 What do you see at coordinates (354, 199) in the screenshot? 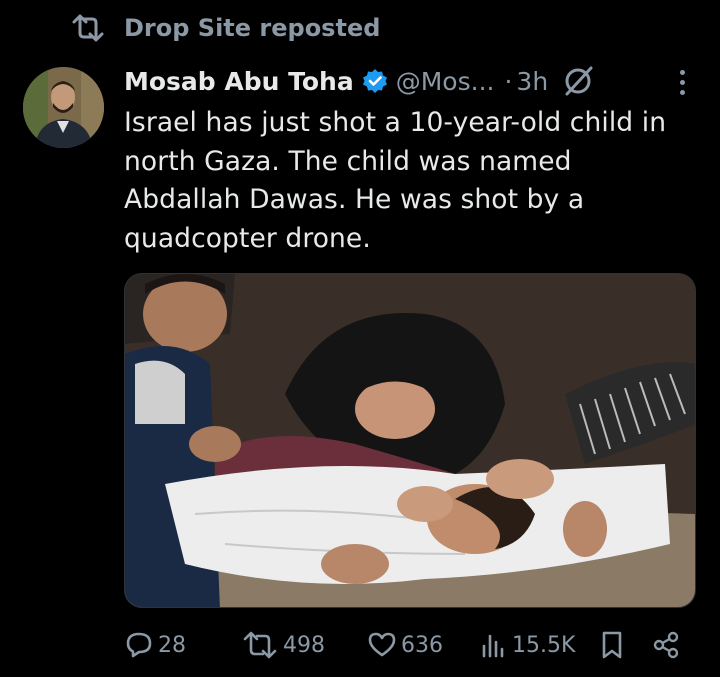
I see `tweet-text-line: Abdallah Dawas. He was shot by a` at bounding box center [354, 199].